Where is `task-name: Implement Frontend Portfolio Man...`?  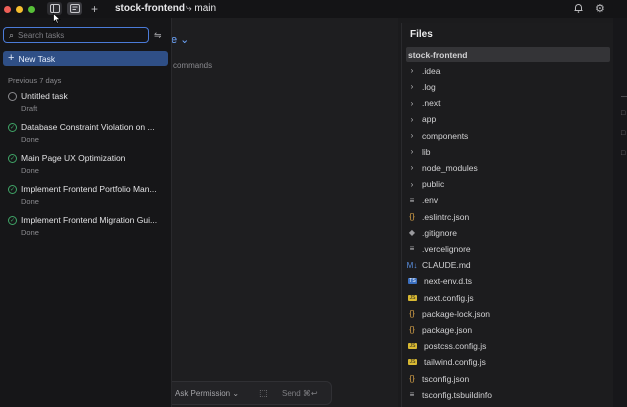 task-name: Implement Frontend Portfolio Man... is located at coordinates (89, 189).